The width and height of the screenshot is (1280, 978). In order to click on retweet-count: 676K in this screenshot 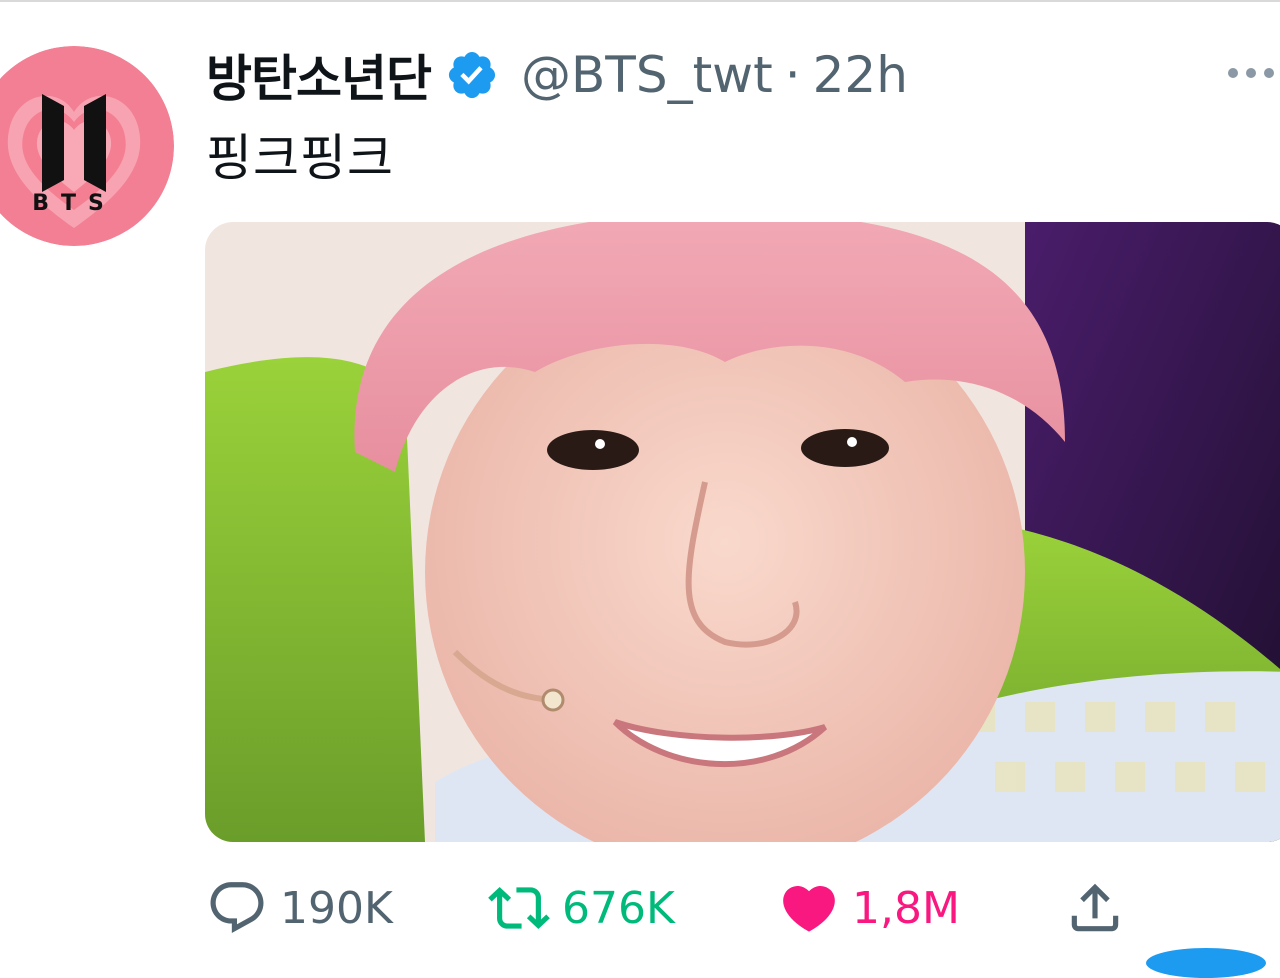, I will do `click(618, 908)`.